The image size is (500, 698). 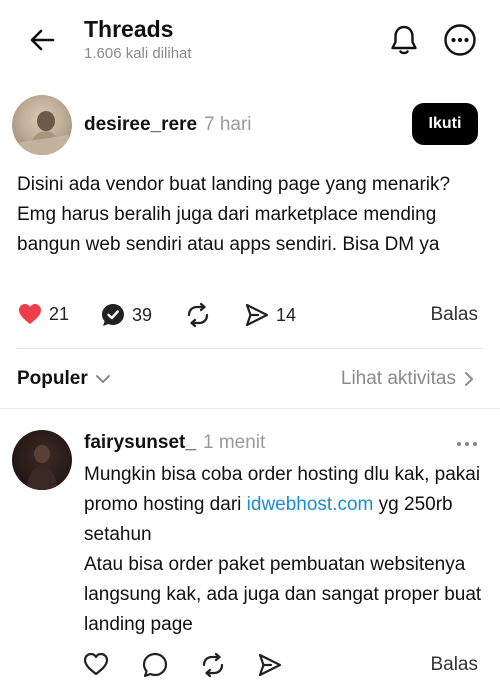 What do you see at coordinates (310, 504) in the screenshot?
I see `comment-link: idwebhost.com` at bounding box center [310, 504].